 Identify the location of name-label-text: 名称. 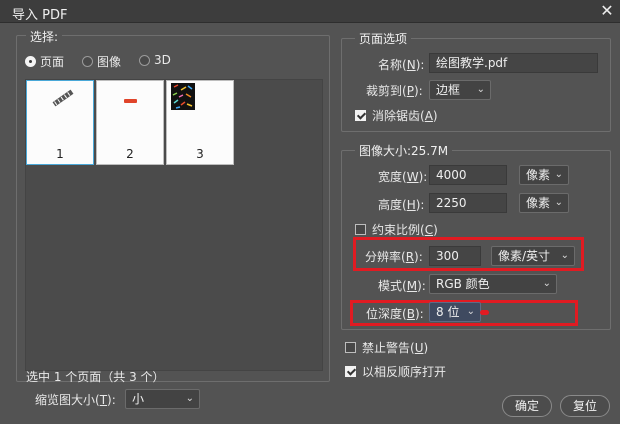
(390, 65).